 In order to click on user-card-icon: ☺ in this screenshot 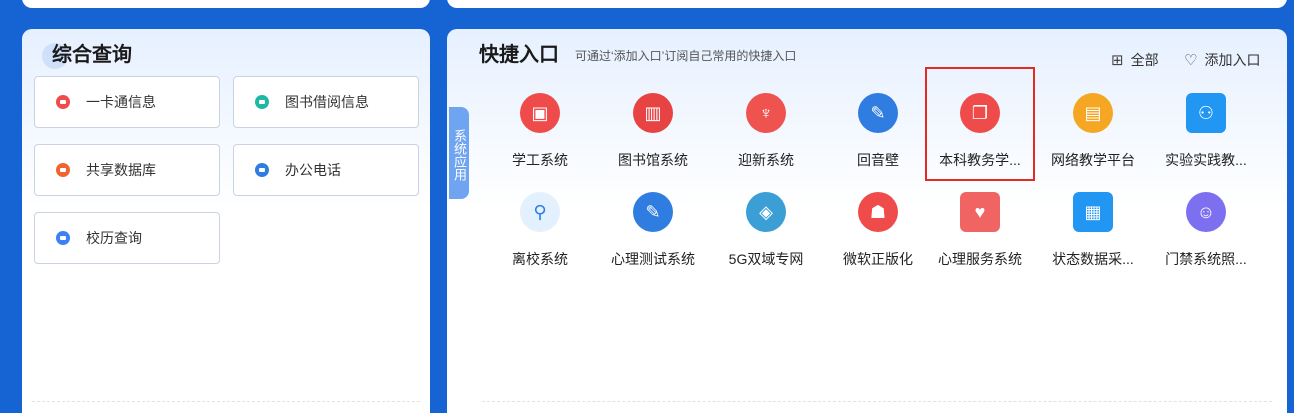, I will do `click(1206, 212)`.